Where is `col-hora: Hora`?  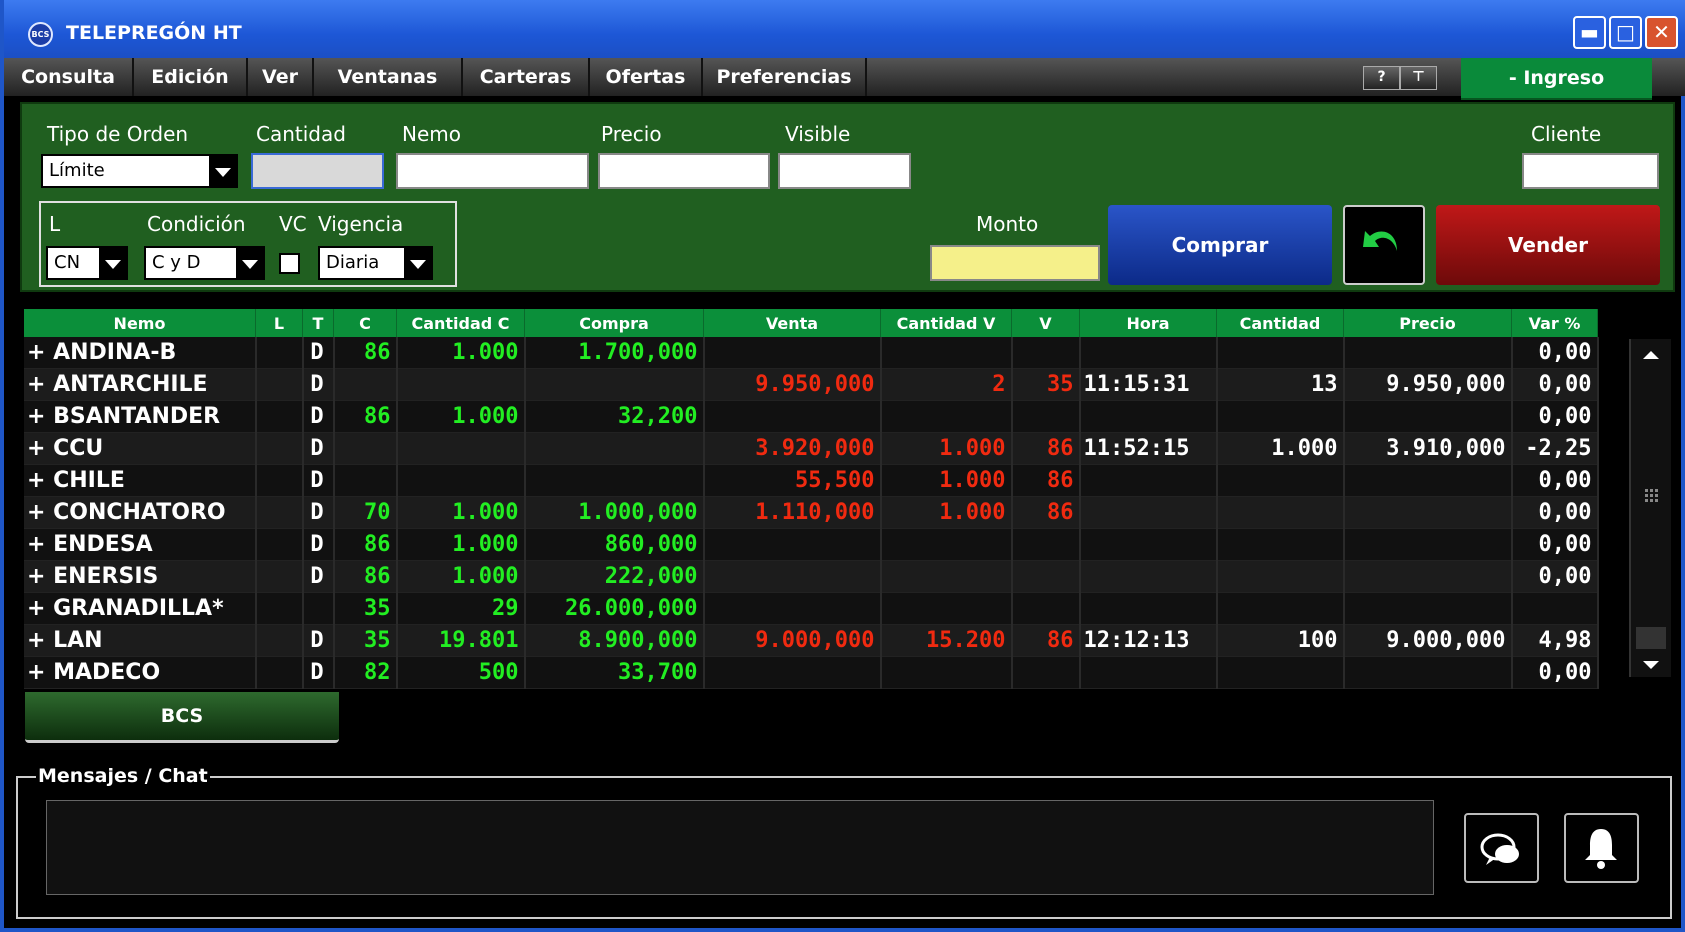 col-hora: Hora is located at coordinates (1148, 323).